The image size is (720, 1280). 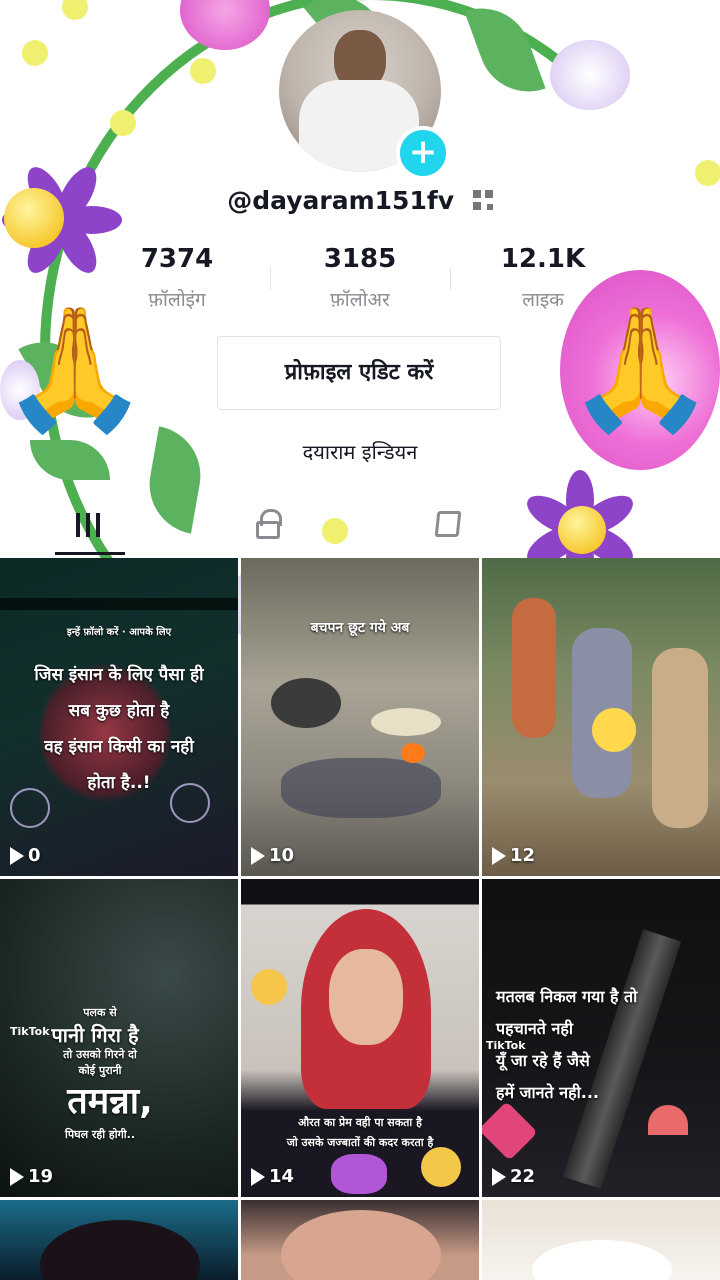 I want to click on view-count-value: 22, so click(x=523, y=1176).